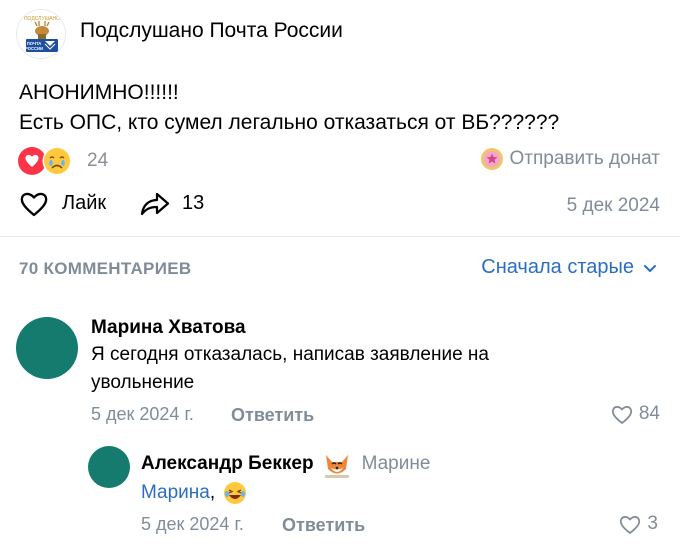 This screenshot has width=680, height=551. I want to click on group-avatar: ПОДСЛУШАНО ПОЧТА РОССИИ, so click(41, 34).